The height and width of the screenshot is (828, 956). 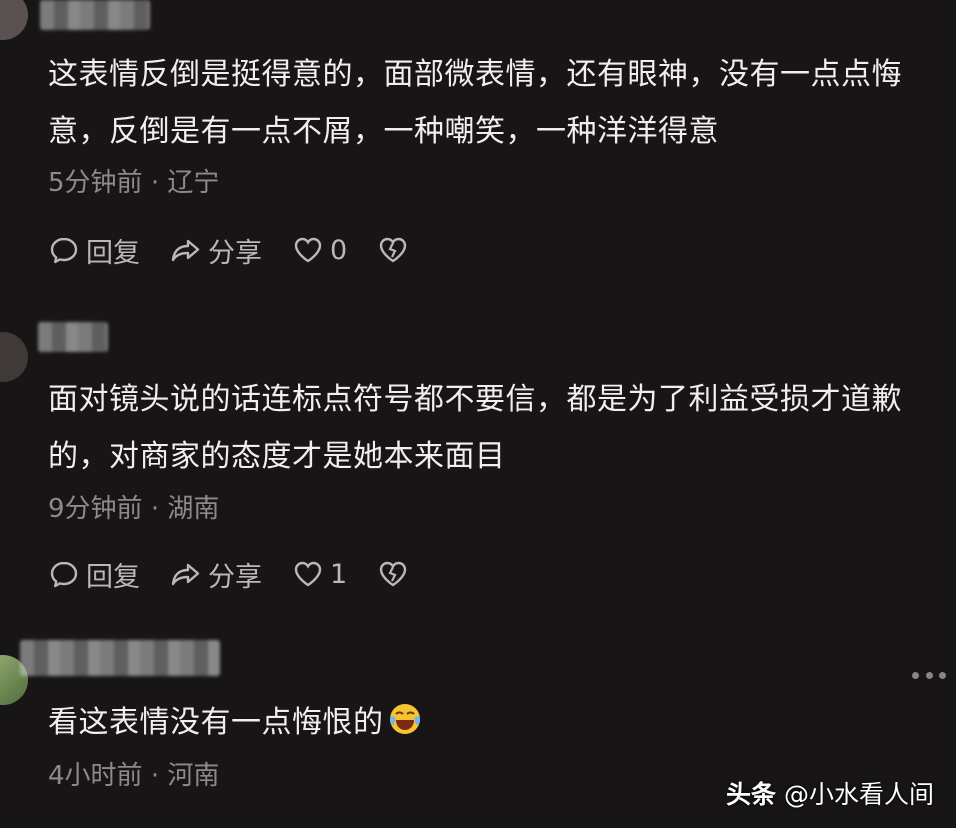 What do you see at coordinates (95, 509) in the screenshot?
I see `comment-time: 9分钟前` at bounding box center [95, 509].